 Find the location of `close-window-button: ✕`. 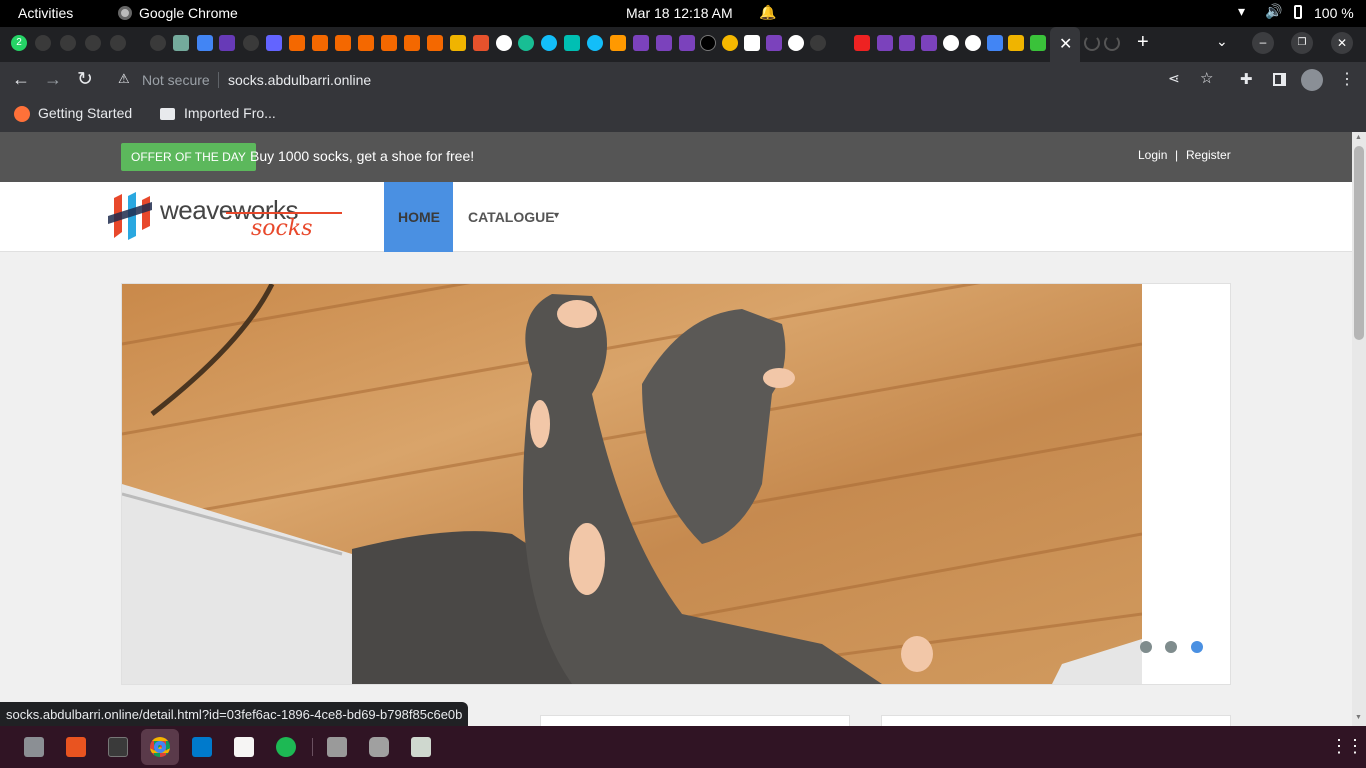

close-window-button: ✕ is located at coordinates (1342, 43).